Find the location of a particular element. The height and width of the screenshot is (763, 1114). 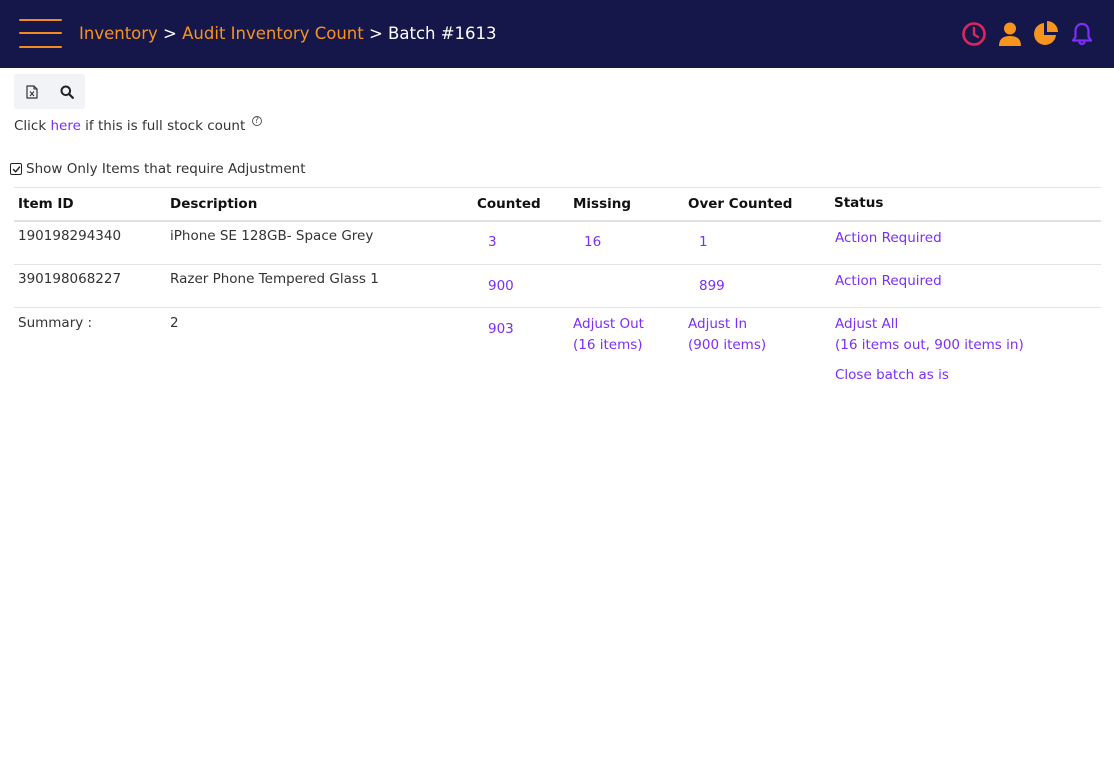

full-stock-count-note: Click here if this is full stock count ? is located at coordinates (138, 125).